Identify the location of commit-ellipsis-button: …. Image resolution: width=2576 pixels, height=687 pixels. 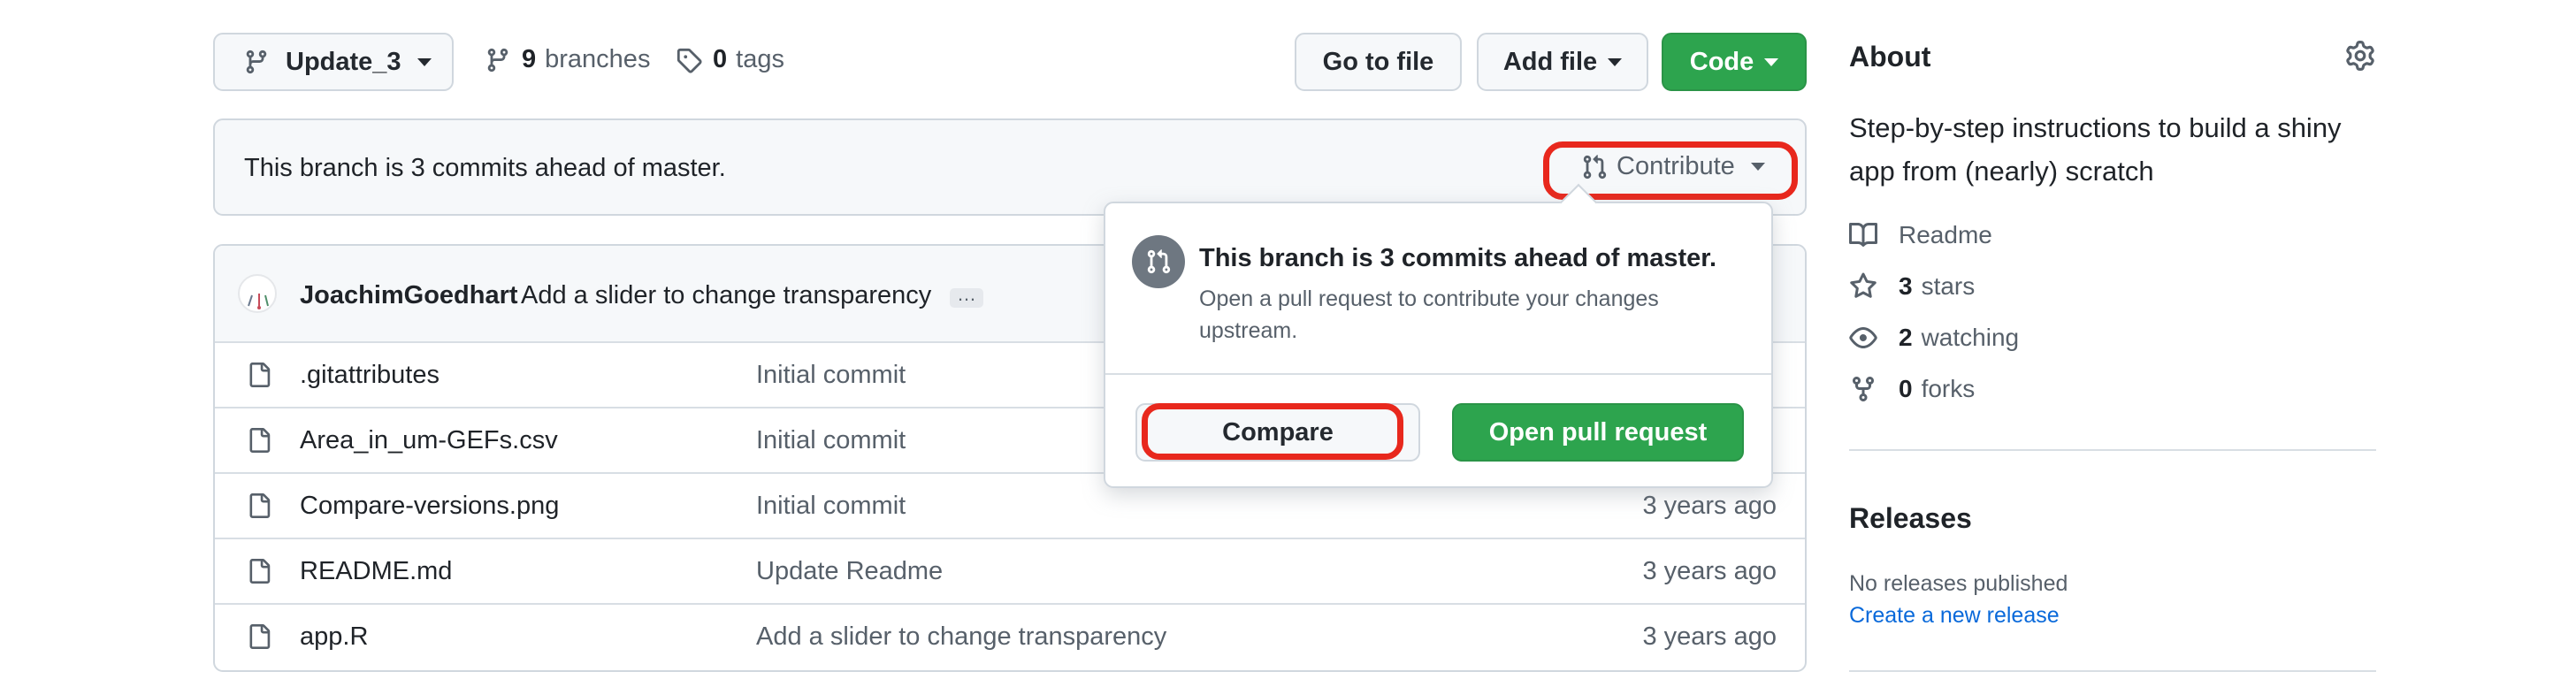
(967, 296).